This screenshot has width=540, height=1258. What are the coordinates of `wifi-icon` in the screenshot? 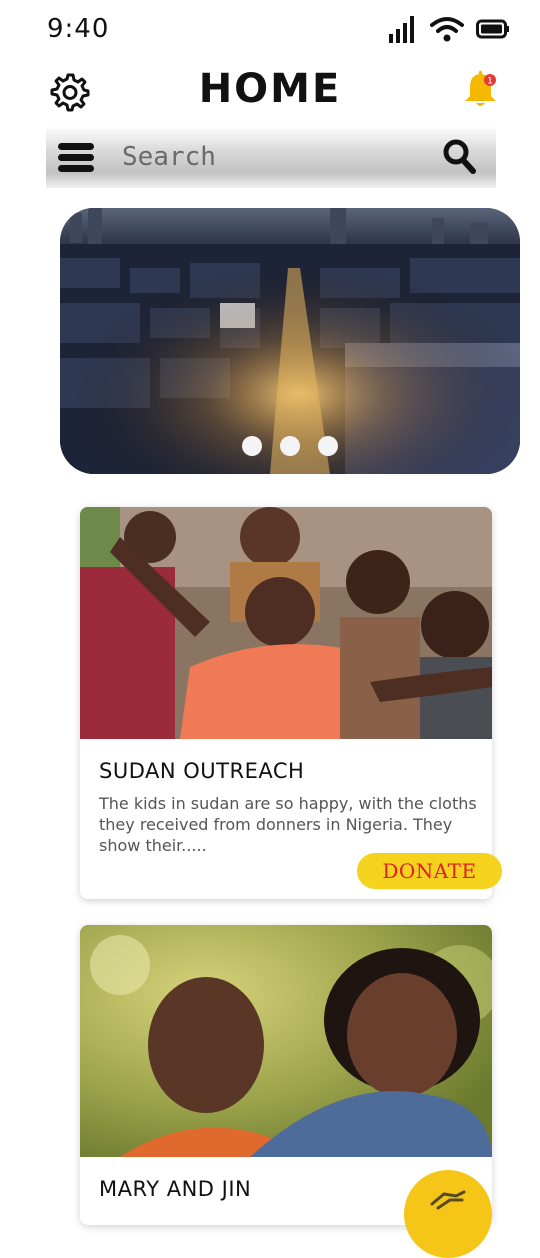 It's located at (447, 29).